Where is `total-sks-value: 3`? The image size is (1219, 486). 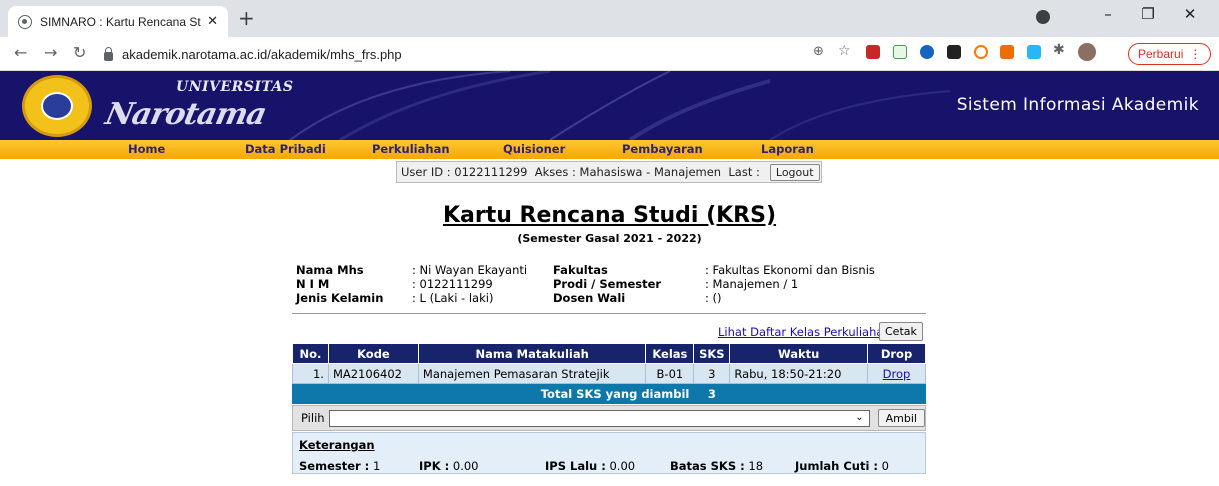
total-sks-value: 3 is located at coordinates (712, 393).